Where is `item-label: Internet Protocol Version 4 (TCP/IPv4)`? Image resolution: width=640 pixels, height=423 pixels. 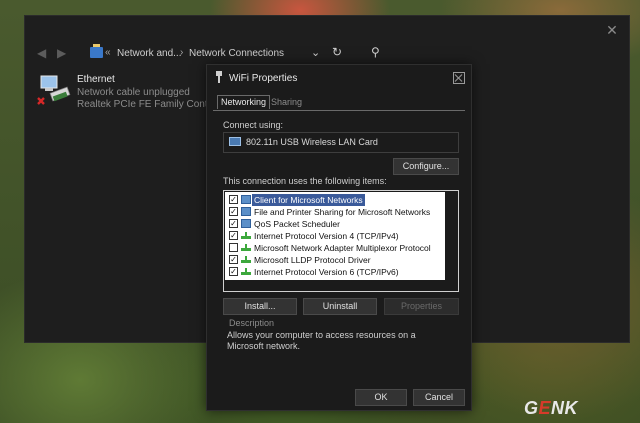 item-label: Internet Protocol Version 4 (TCP/IPv4) is located at coordinates (326, 236).